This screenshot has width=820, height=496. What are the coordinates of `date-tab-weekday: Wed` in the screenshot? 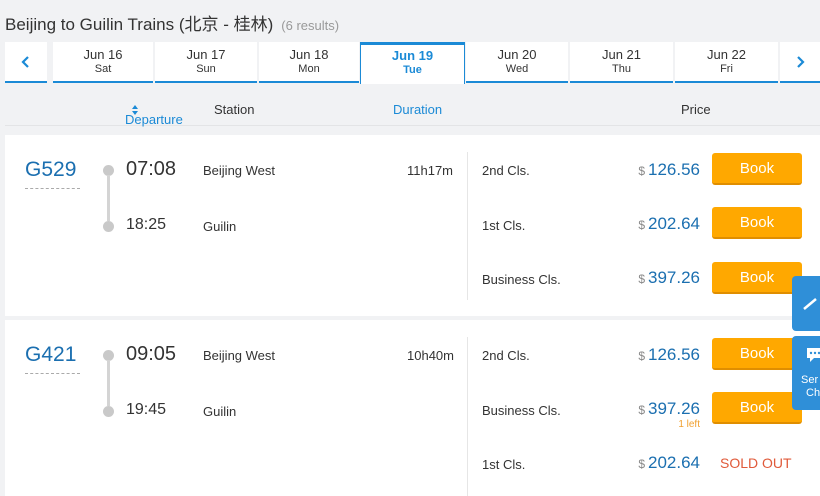 It's located at (517, 69).